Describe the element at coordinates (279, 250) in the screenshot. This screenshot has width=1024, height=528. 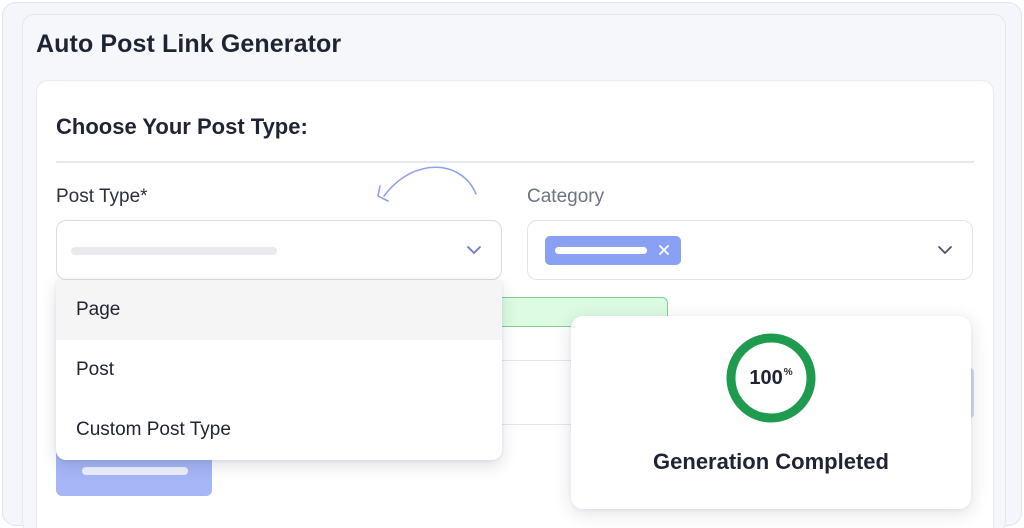
I see `post-type-select` at that location.